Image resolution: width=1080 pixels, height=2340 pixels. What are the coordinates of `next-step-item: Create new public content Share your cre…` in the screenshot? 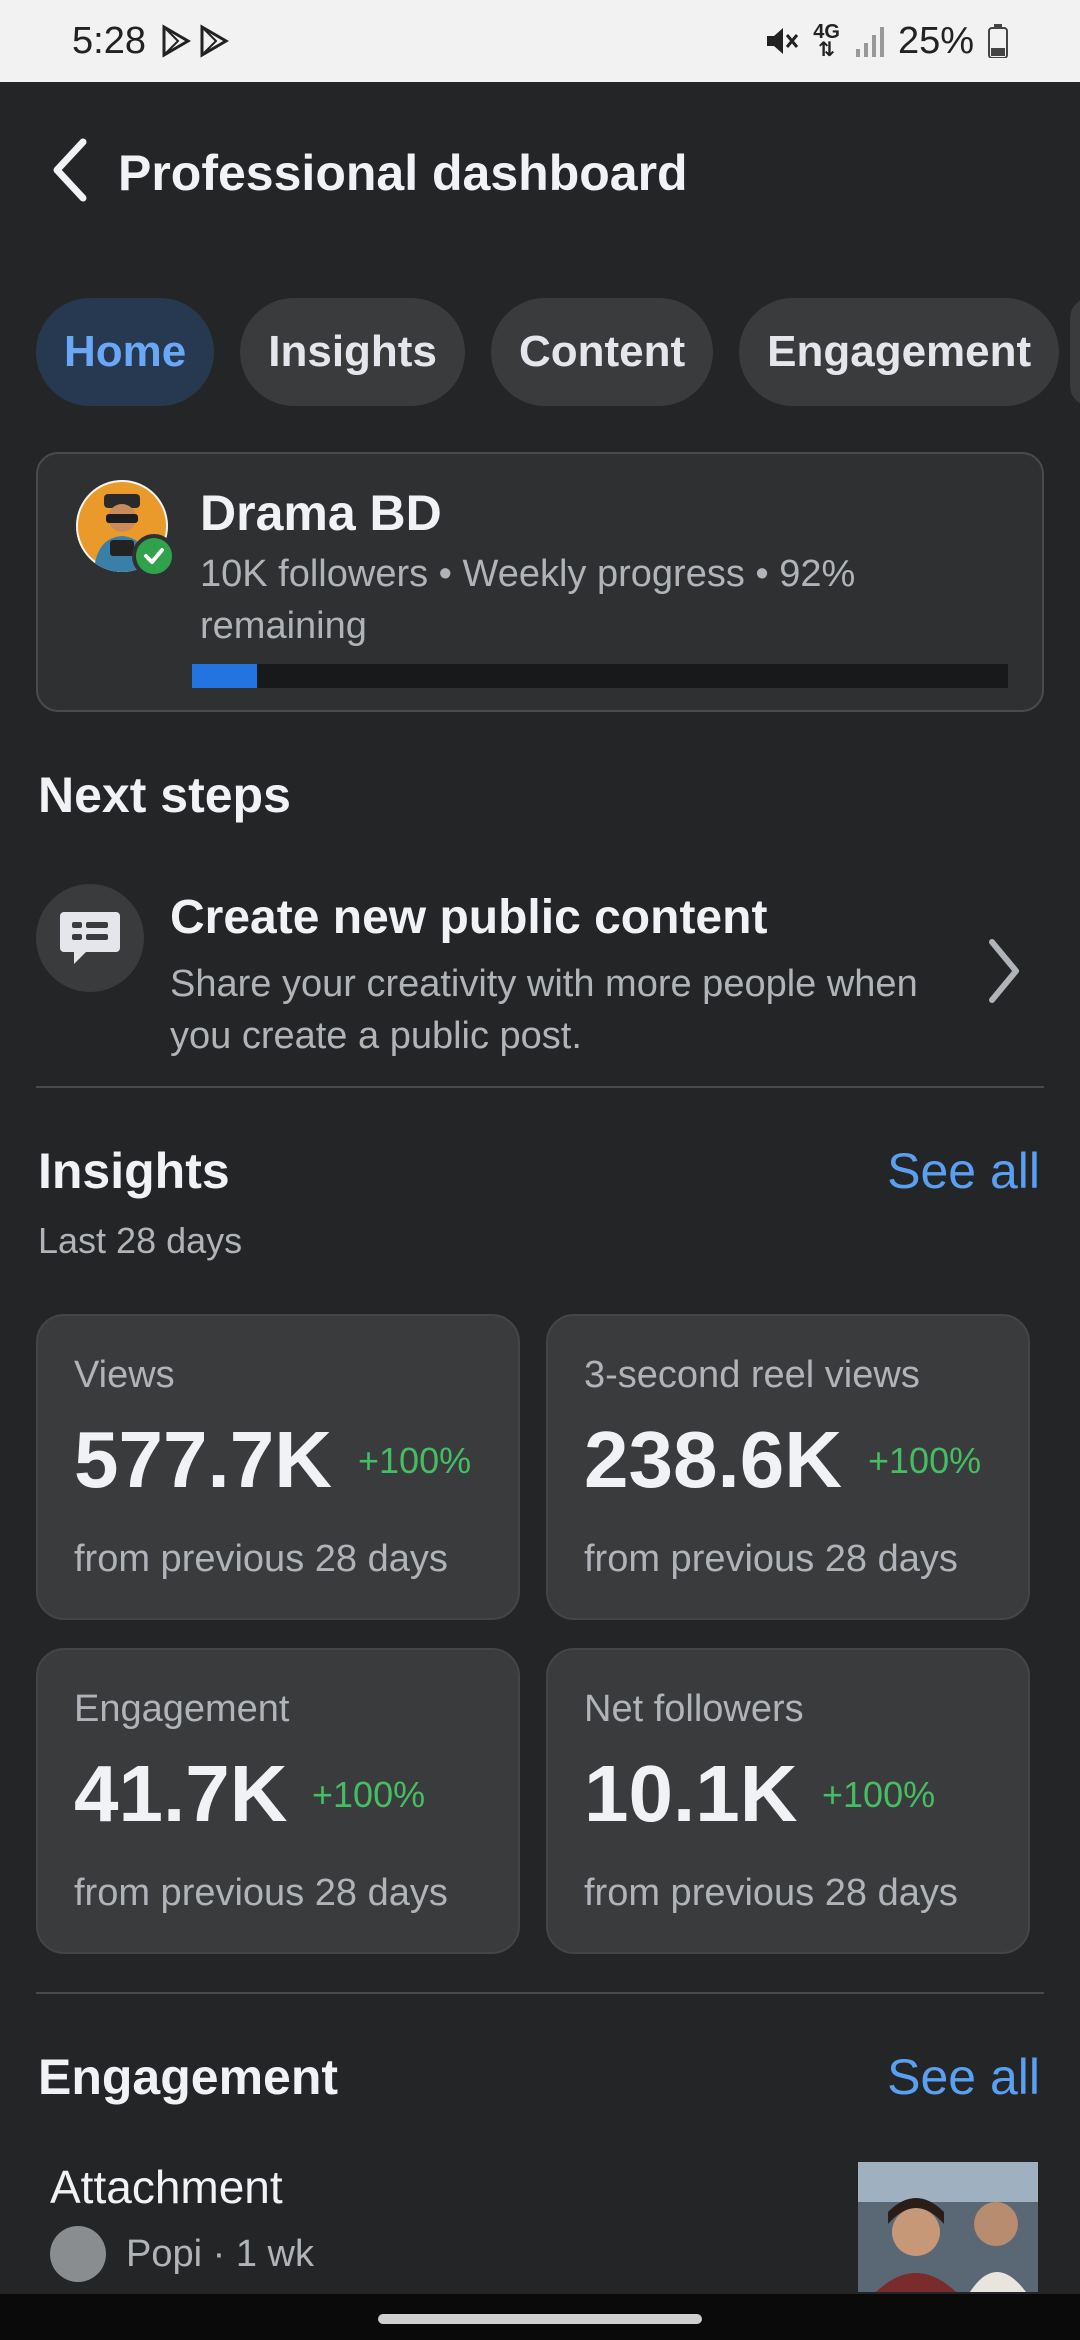 It's located at (540, 970).